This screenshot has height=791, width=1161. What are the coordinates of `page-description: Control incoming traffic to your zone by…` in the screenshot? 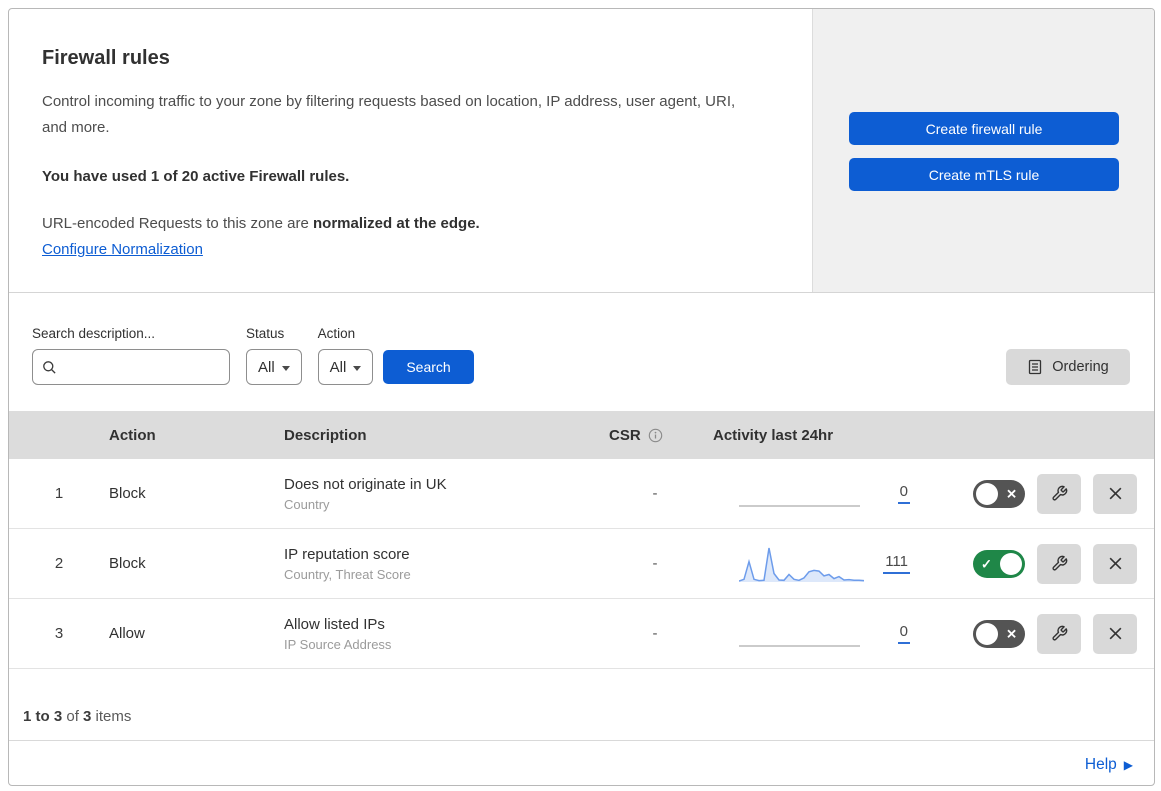 It's located at (389, 114).